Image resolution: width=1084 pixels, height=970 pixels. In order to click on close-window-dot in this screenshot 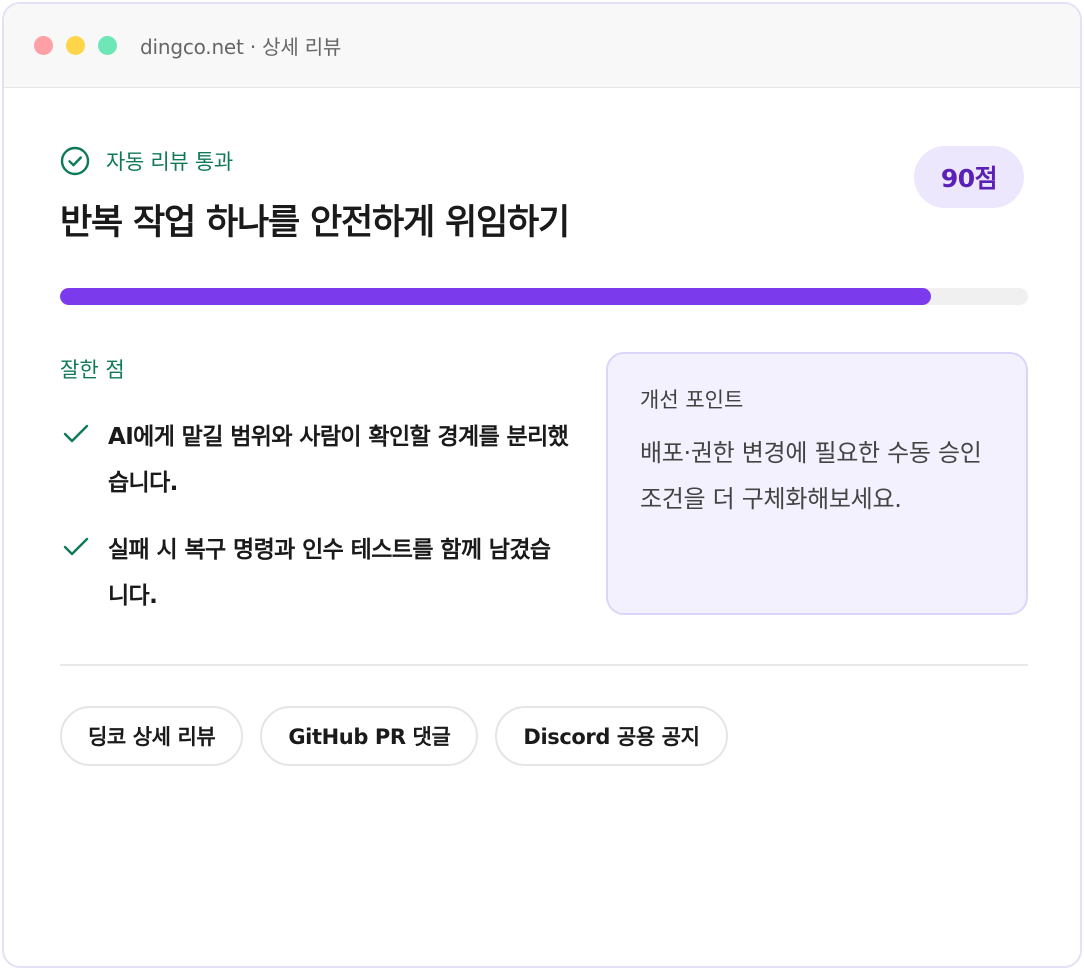, I will do `click(43, 45)`.